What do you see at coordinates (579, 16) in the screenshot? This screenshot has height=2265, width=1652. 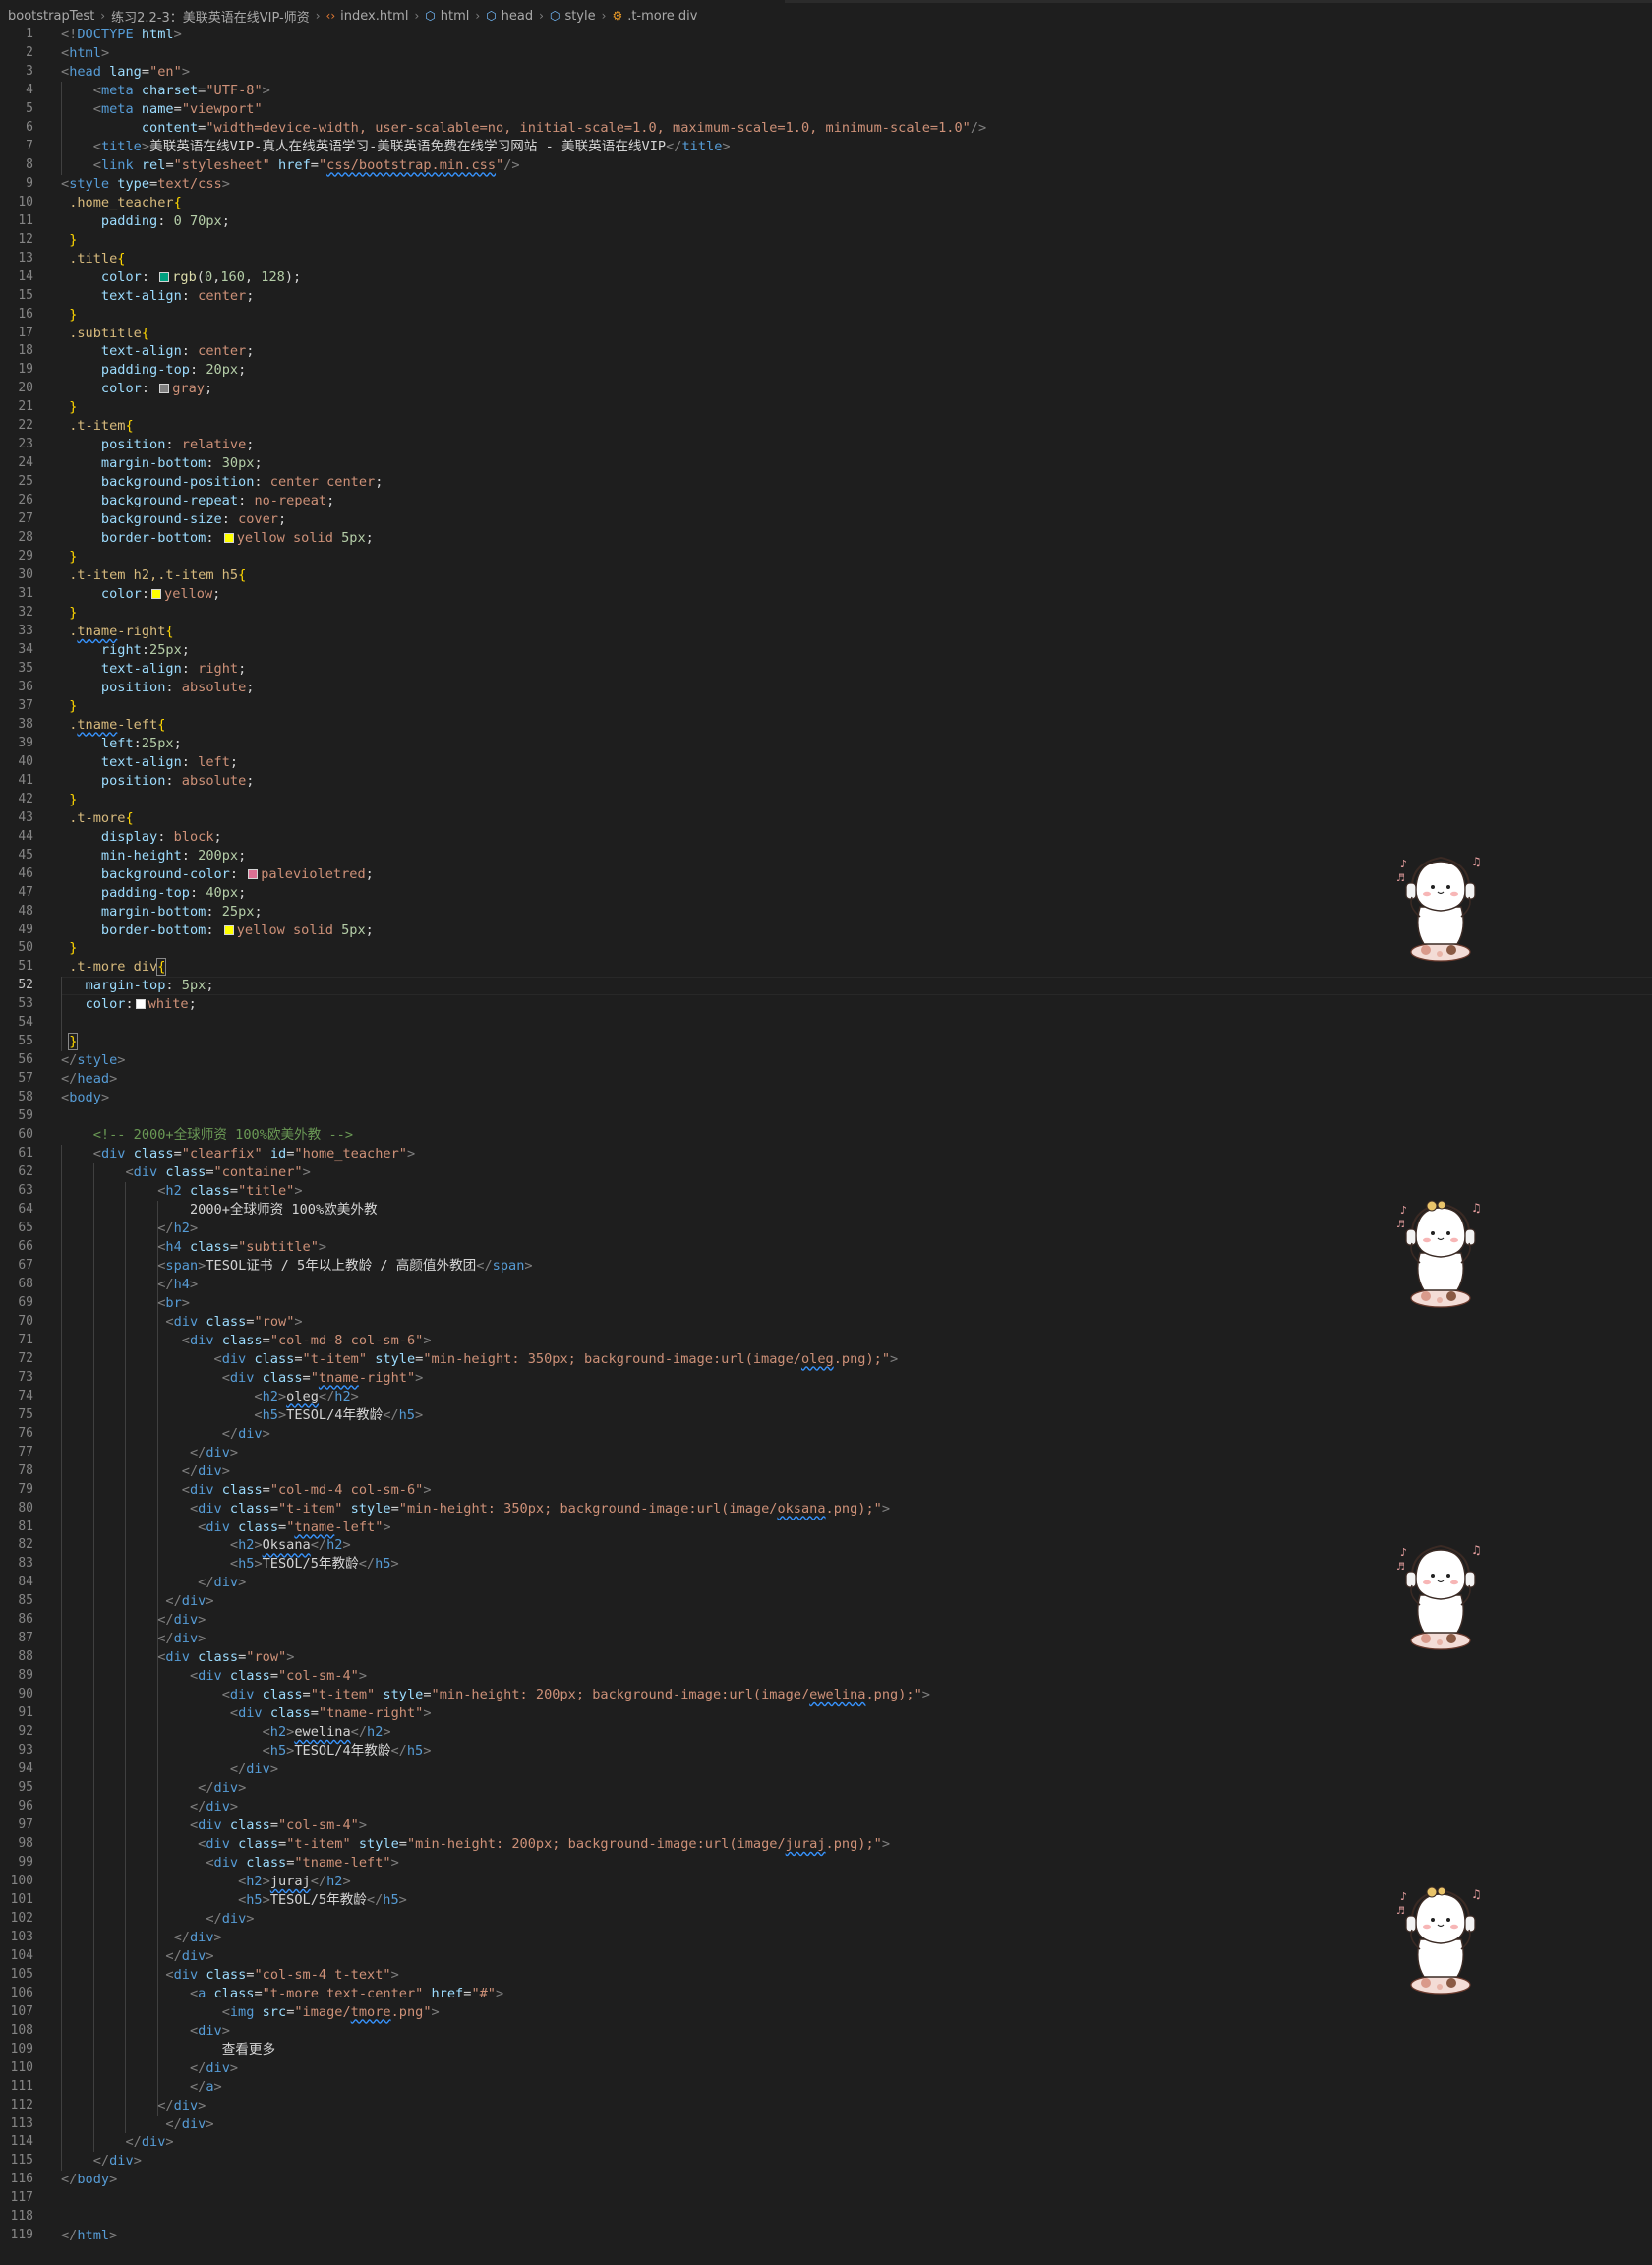 I see `breadcrumb-item-style: style` at bounding box center [579, 16].